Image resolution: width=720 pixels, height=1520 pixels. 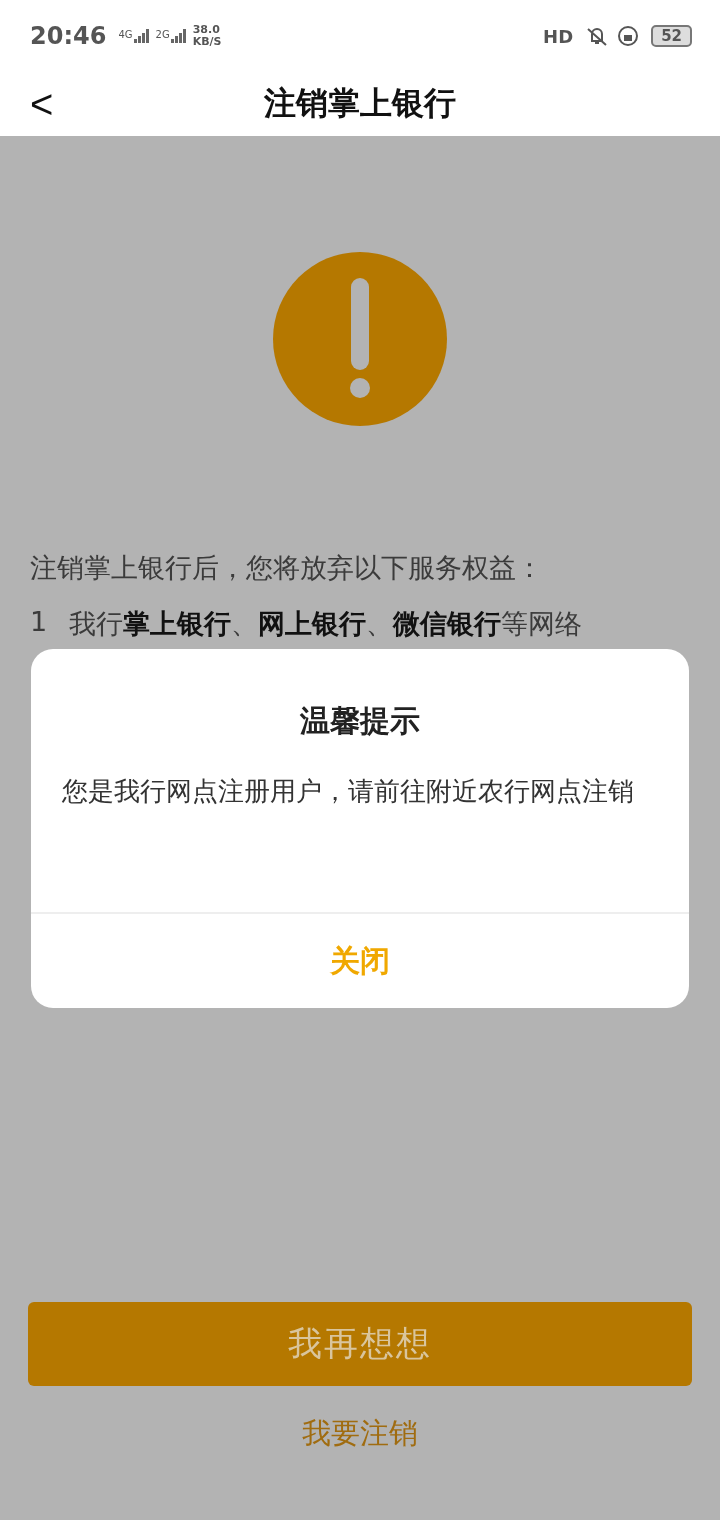 What do you see at coordinates (42, 104) in the screenshot?
I see `back-button: <` at bounding box center [42, 104].